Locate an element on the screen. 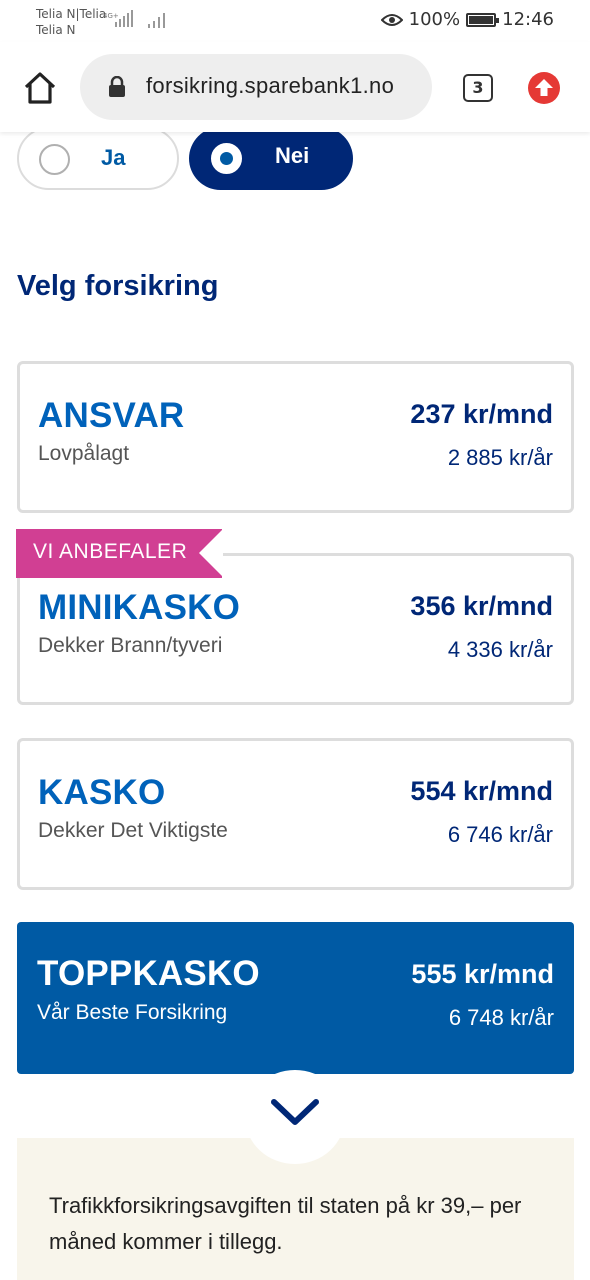 The height and width of the screenshot is (1280, 590). carrier-line-2: Telia N is located at coordinates (56, 30).